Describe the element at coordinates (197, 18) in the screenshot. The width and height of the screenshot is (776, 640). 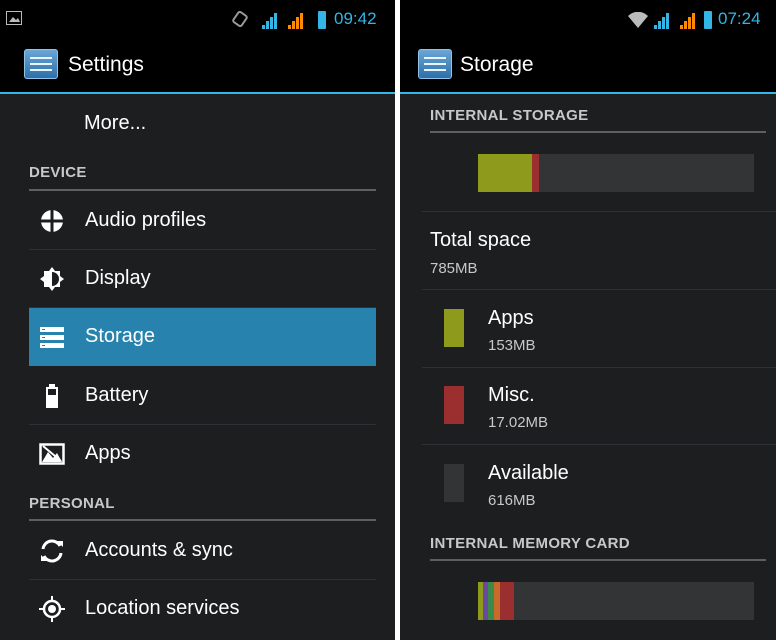
I see `status-bar: 09:42` at that location.